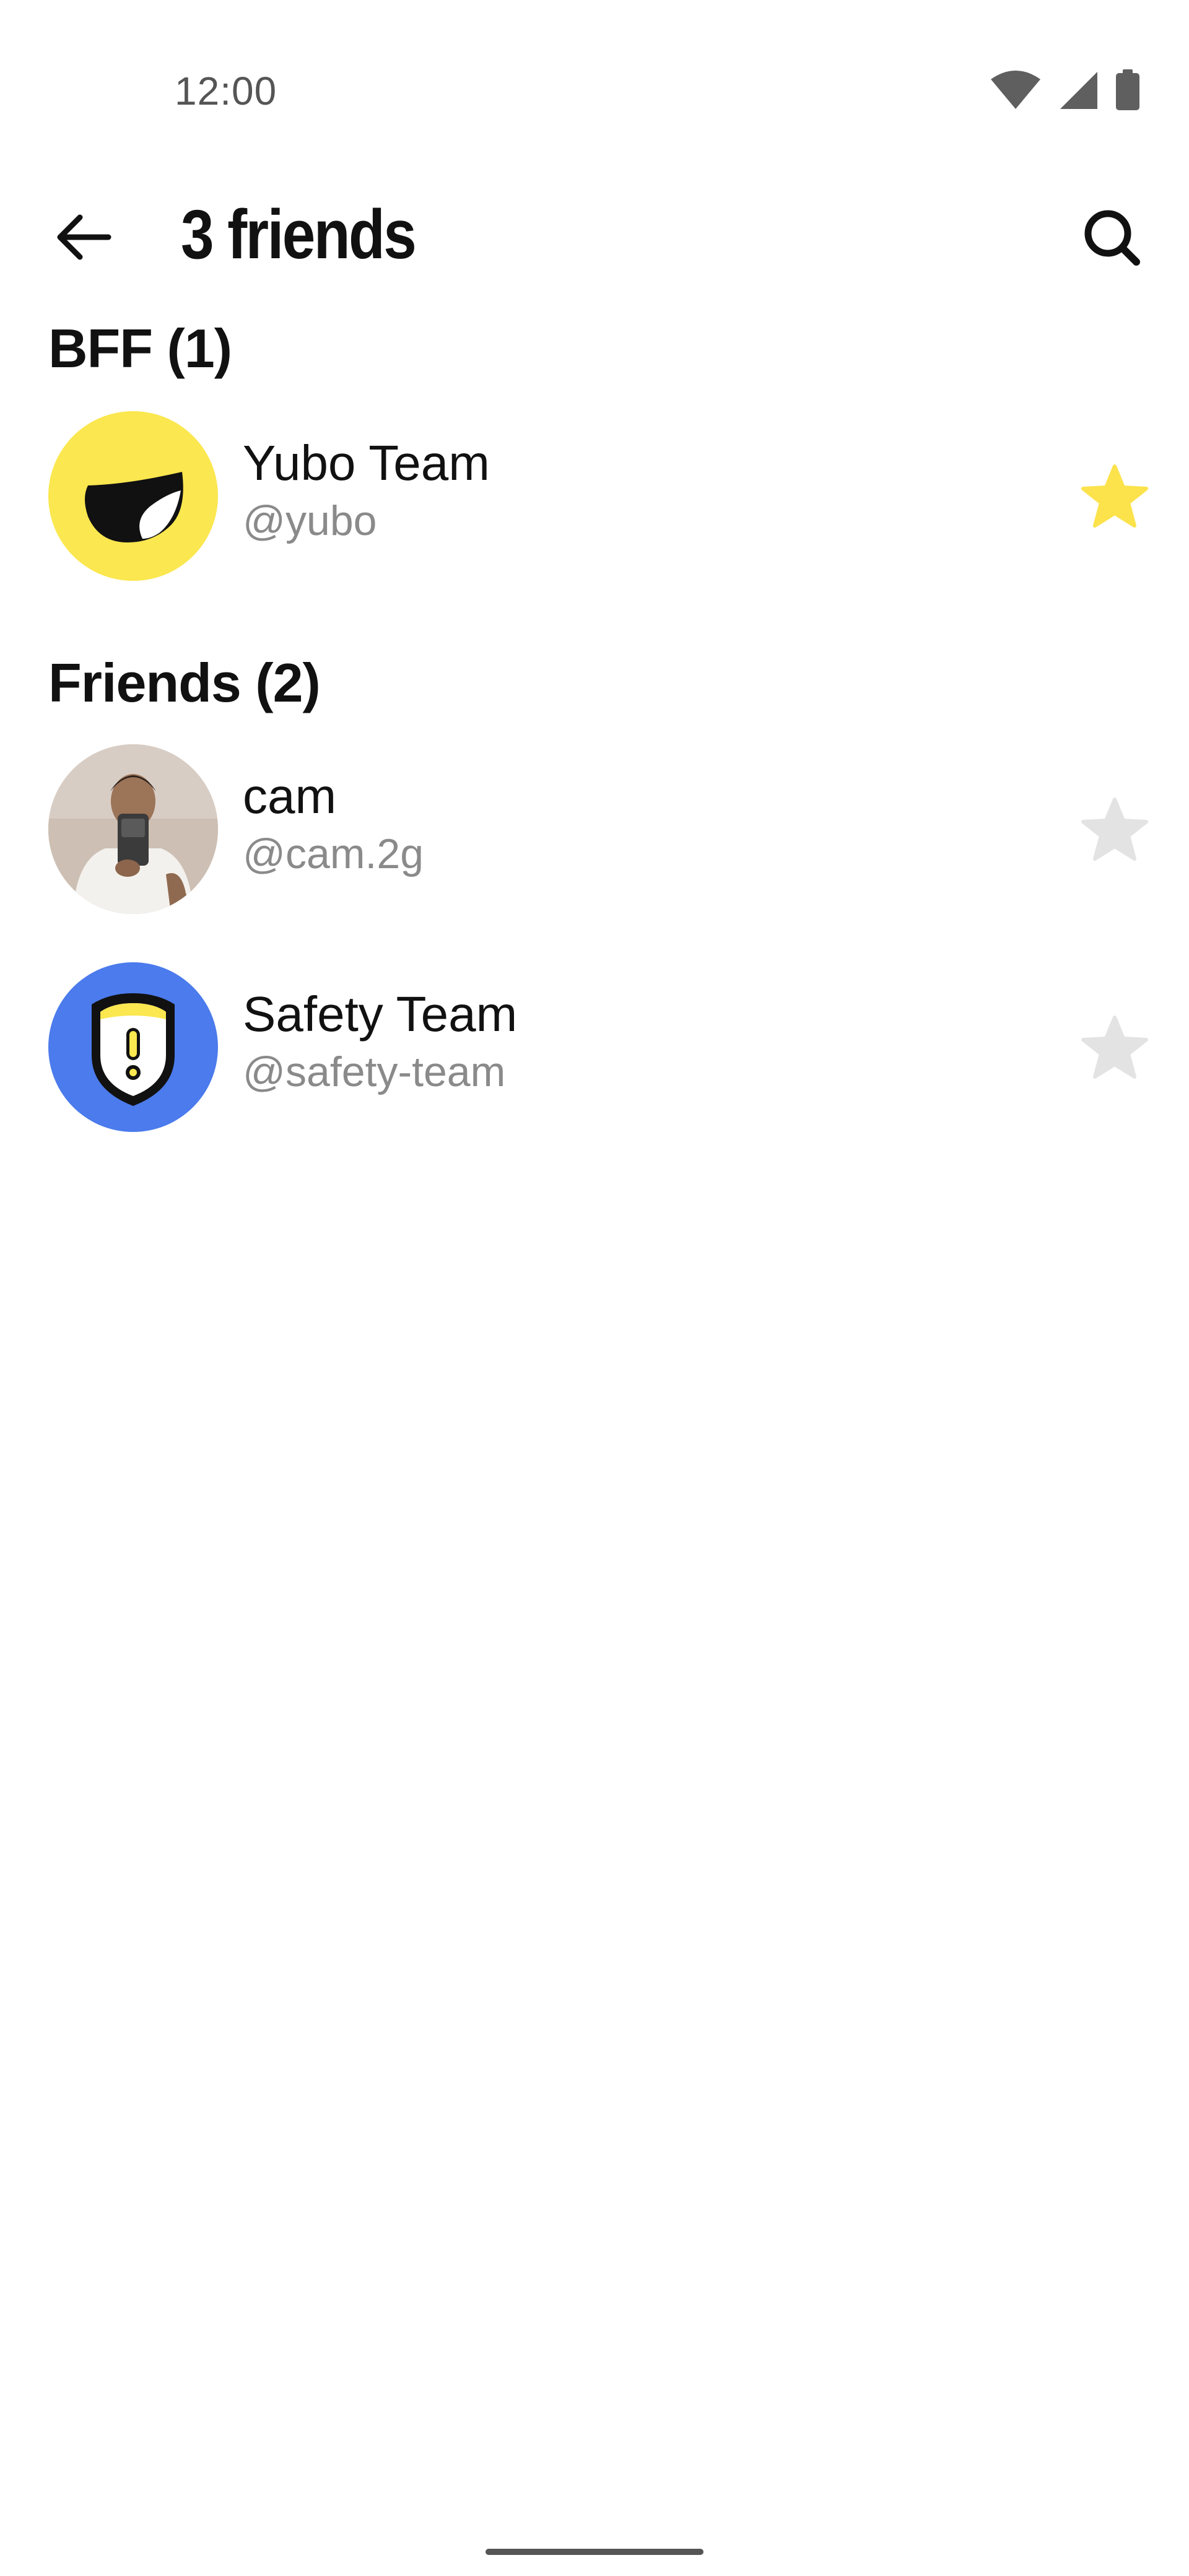 The image size is (1189, 2576). I want to click on status-bar: 12:00, so click(594, 71).